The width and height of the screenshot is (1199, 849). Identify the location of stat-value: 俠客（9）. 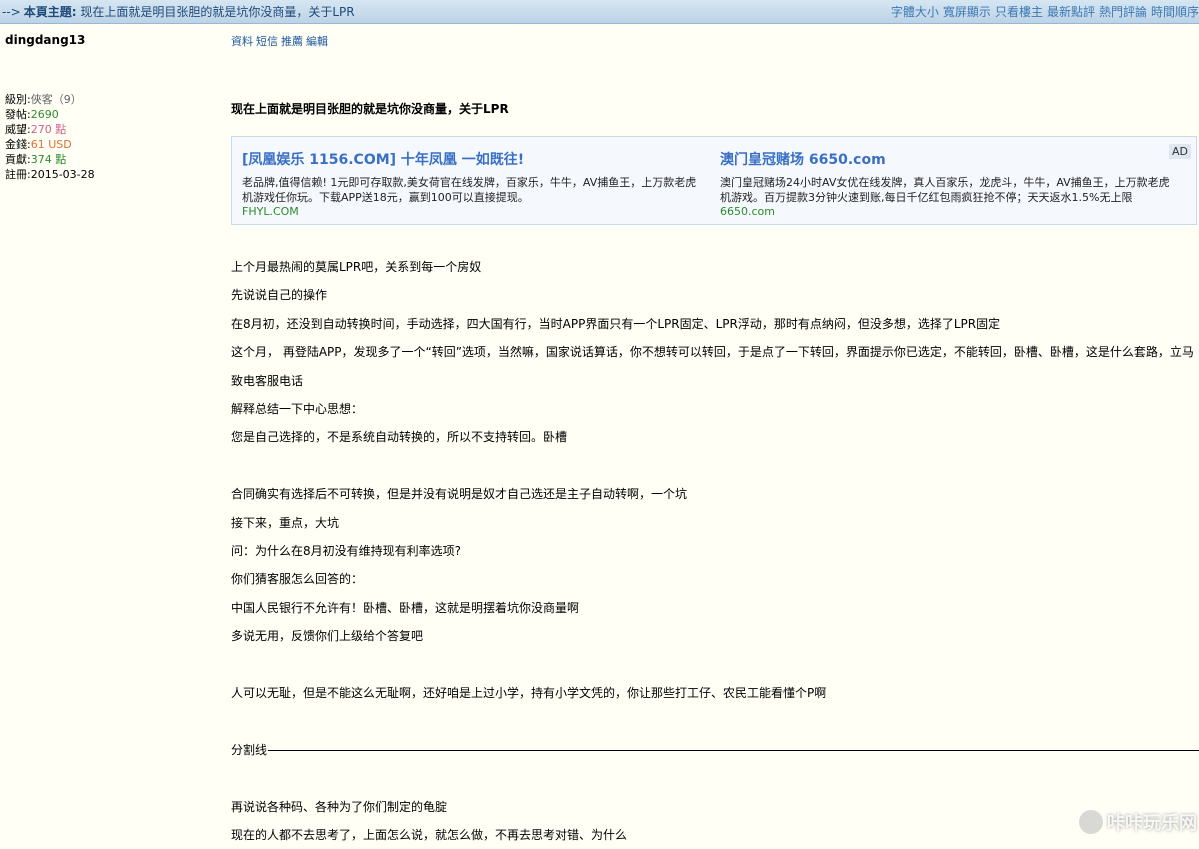
(56, 99).